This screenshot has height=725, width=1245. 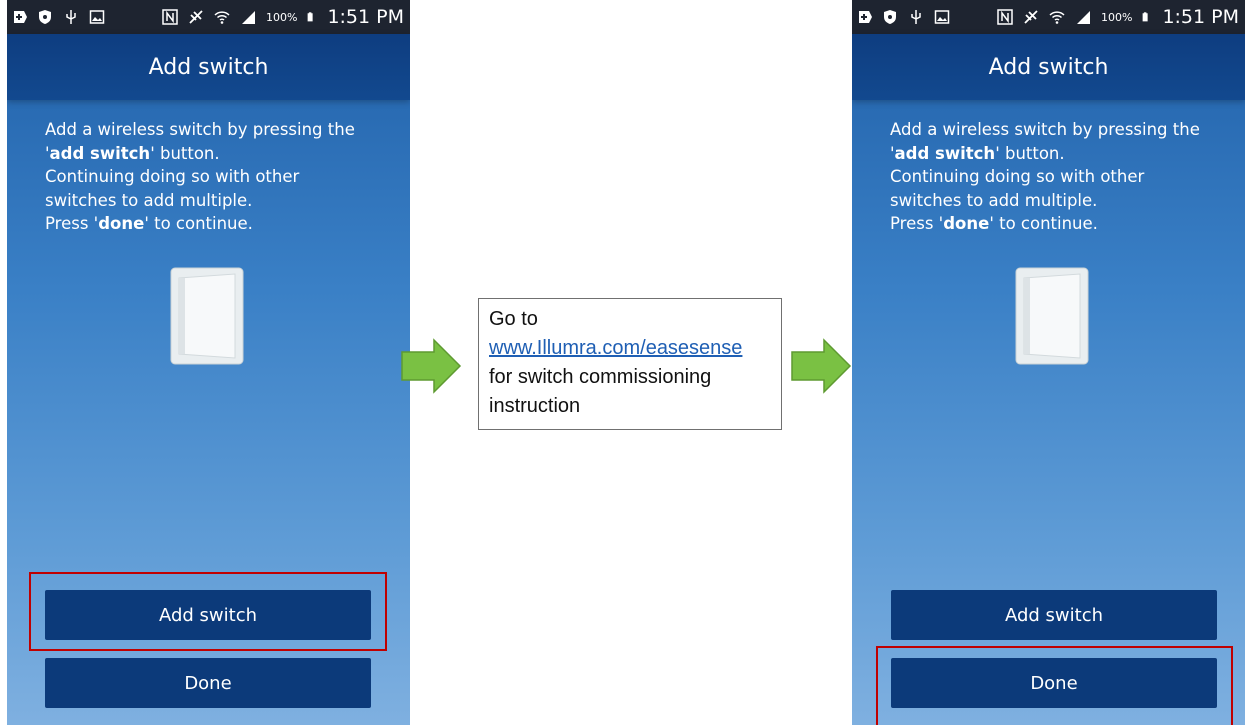 I want to click on highlight-done, so click(x=1054, y=685).